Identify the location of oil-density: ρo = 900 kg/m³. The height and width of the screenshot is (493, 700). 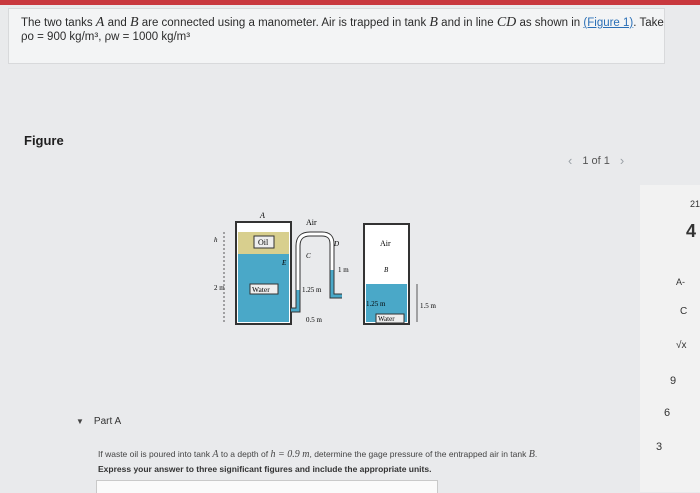
(60, 37).